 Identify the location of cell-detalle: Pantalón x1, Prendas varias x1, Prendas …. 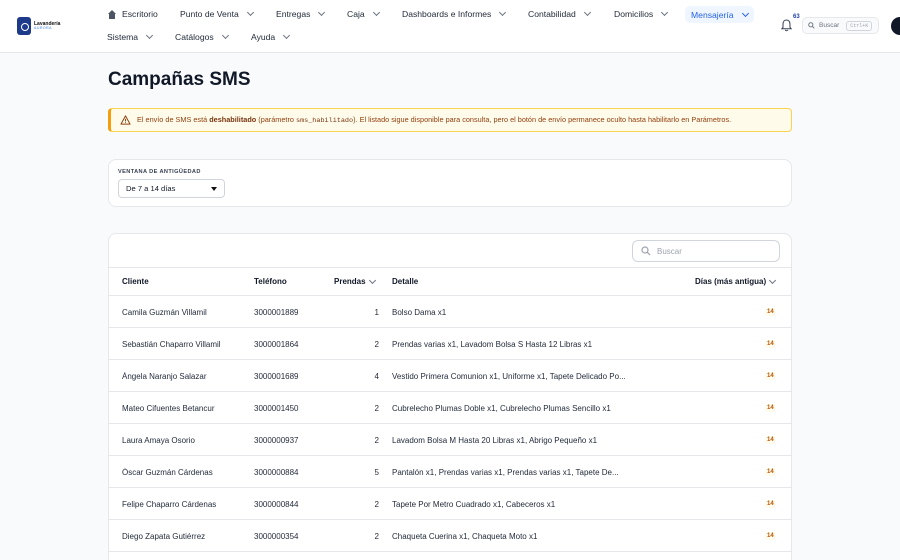
(505, 472).